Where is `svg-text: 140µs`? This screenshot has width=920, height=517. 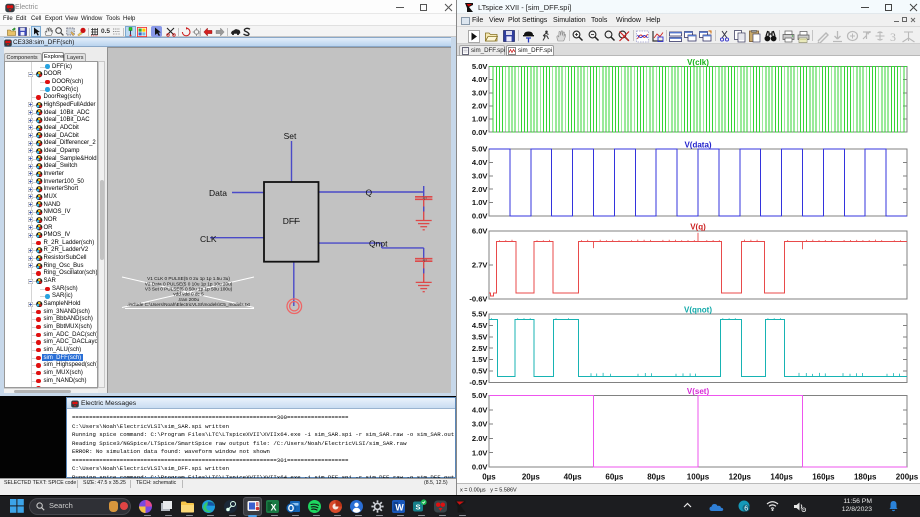
svg-text: 140µs is located at coordinates (781, 477).